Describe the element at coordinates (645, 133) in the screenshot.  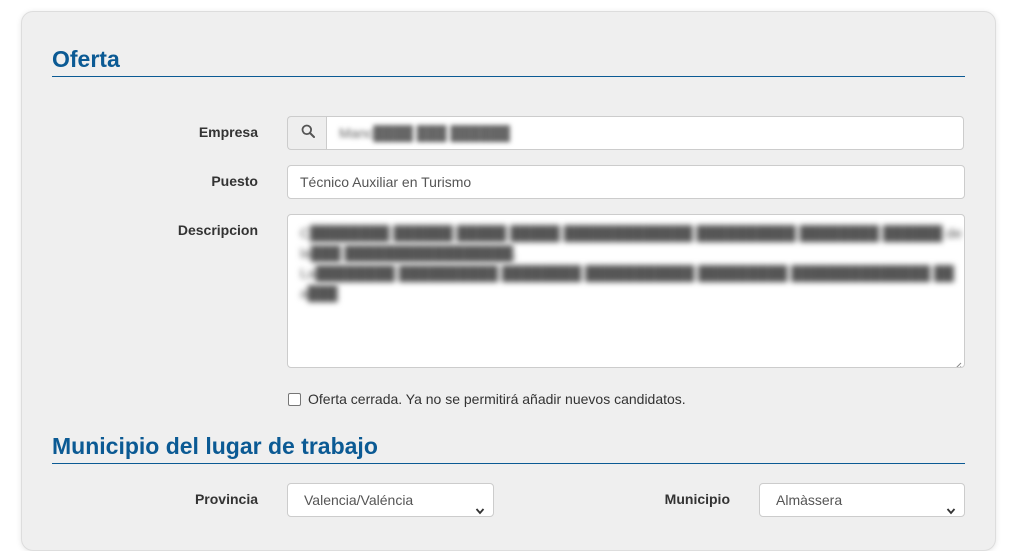
I see `empresa-input: Manc████ ███ ██████` at that location.